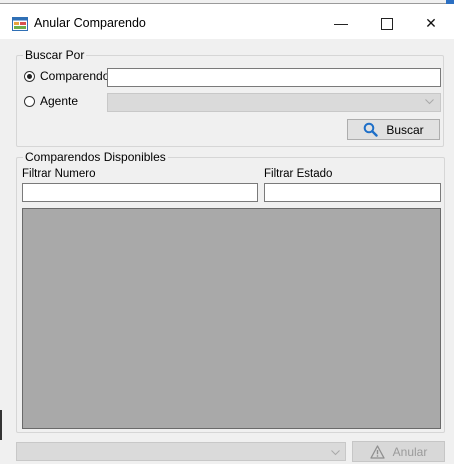 This screenshot has height=464, width=454. What do you see at coordinates (341, 23) in the screenshot?
I see `minimize-button: —` at bounding box center [341, 23].